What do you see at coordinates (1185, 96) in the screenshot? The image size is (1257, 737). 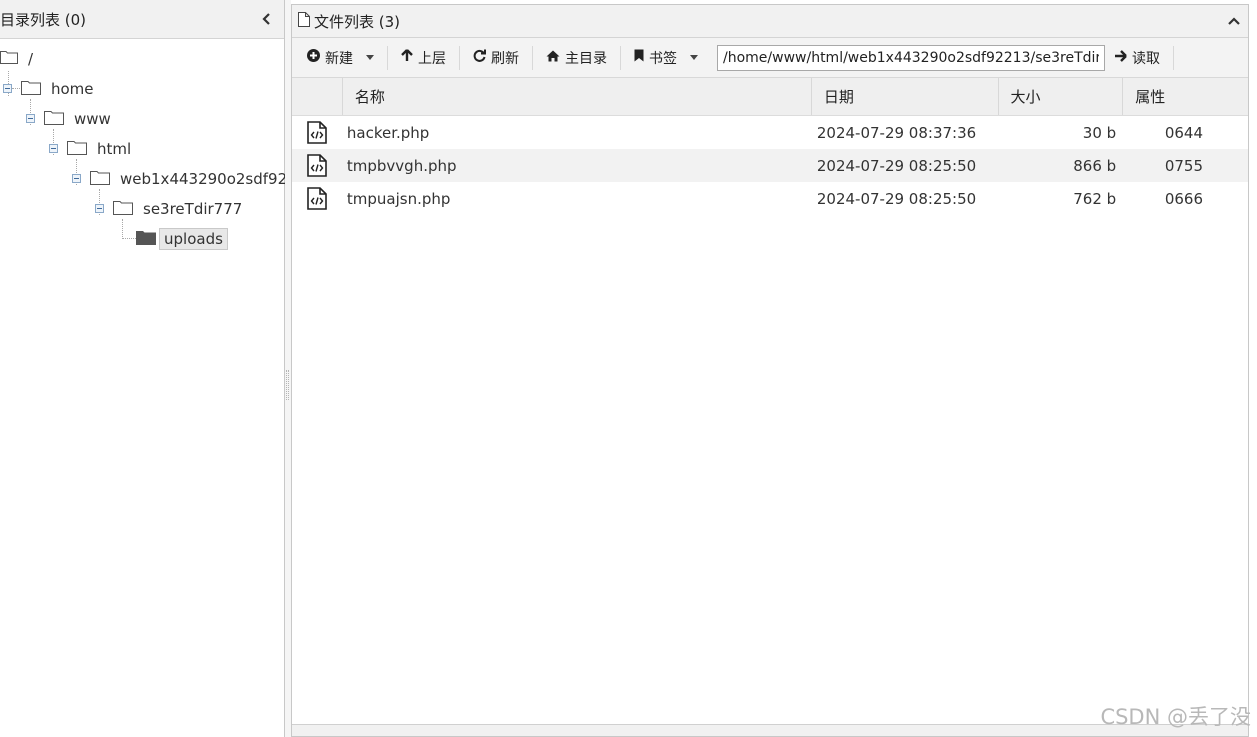 I see `column-header-attr: 属性` at bounding box center [1185, 96].